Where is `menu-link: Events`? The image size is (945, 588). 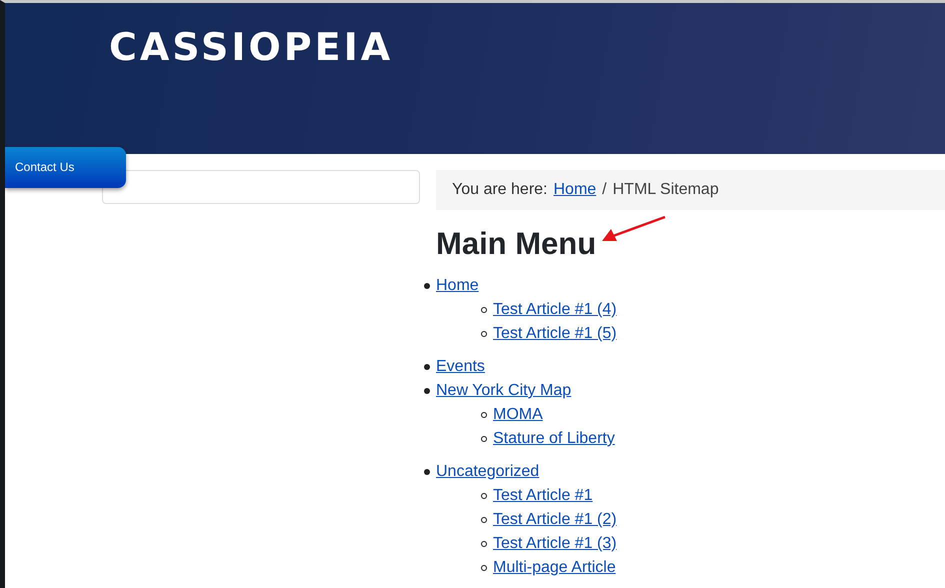 menu-link: Events is located at coordinates (460, 367).